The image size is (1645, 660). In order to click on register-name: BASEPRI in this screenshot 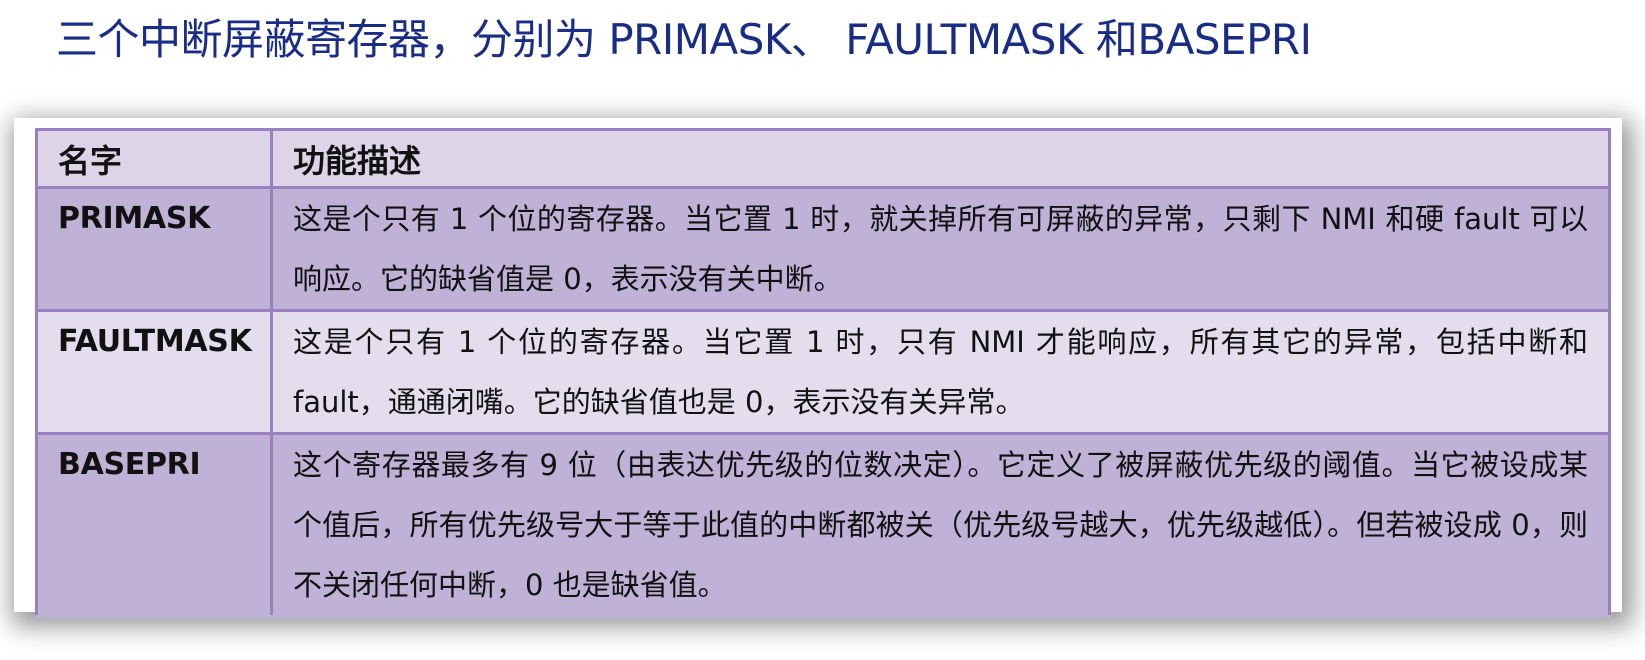, I will do `click(154, 525)`.